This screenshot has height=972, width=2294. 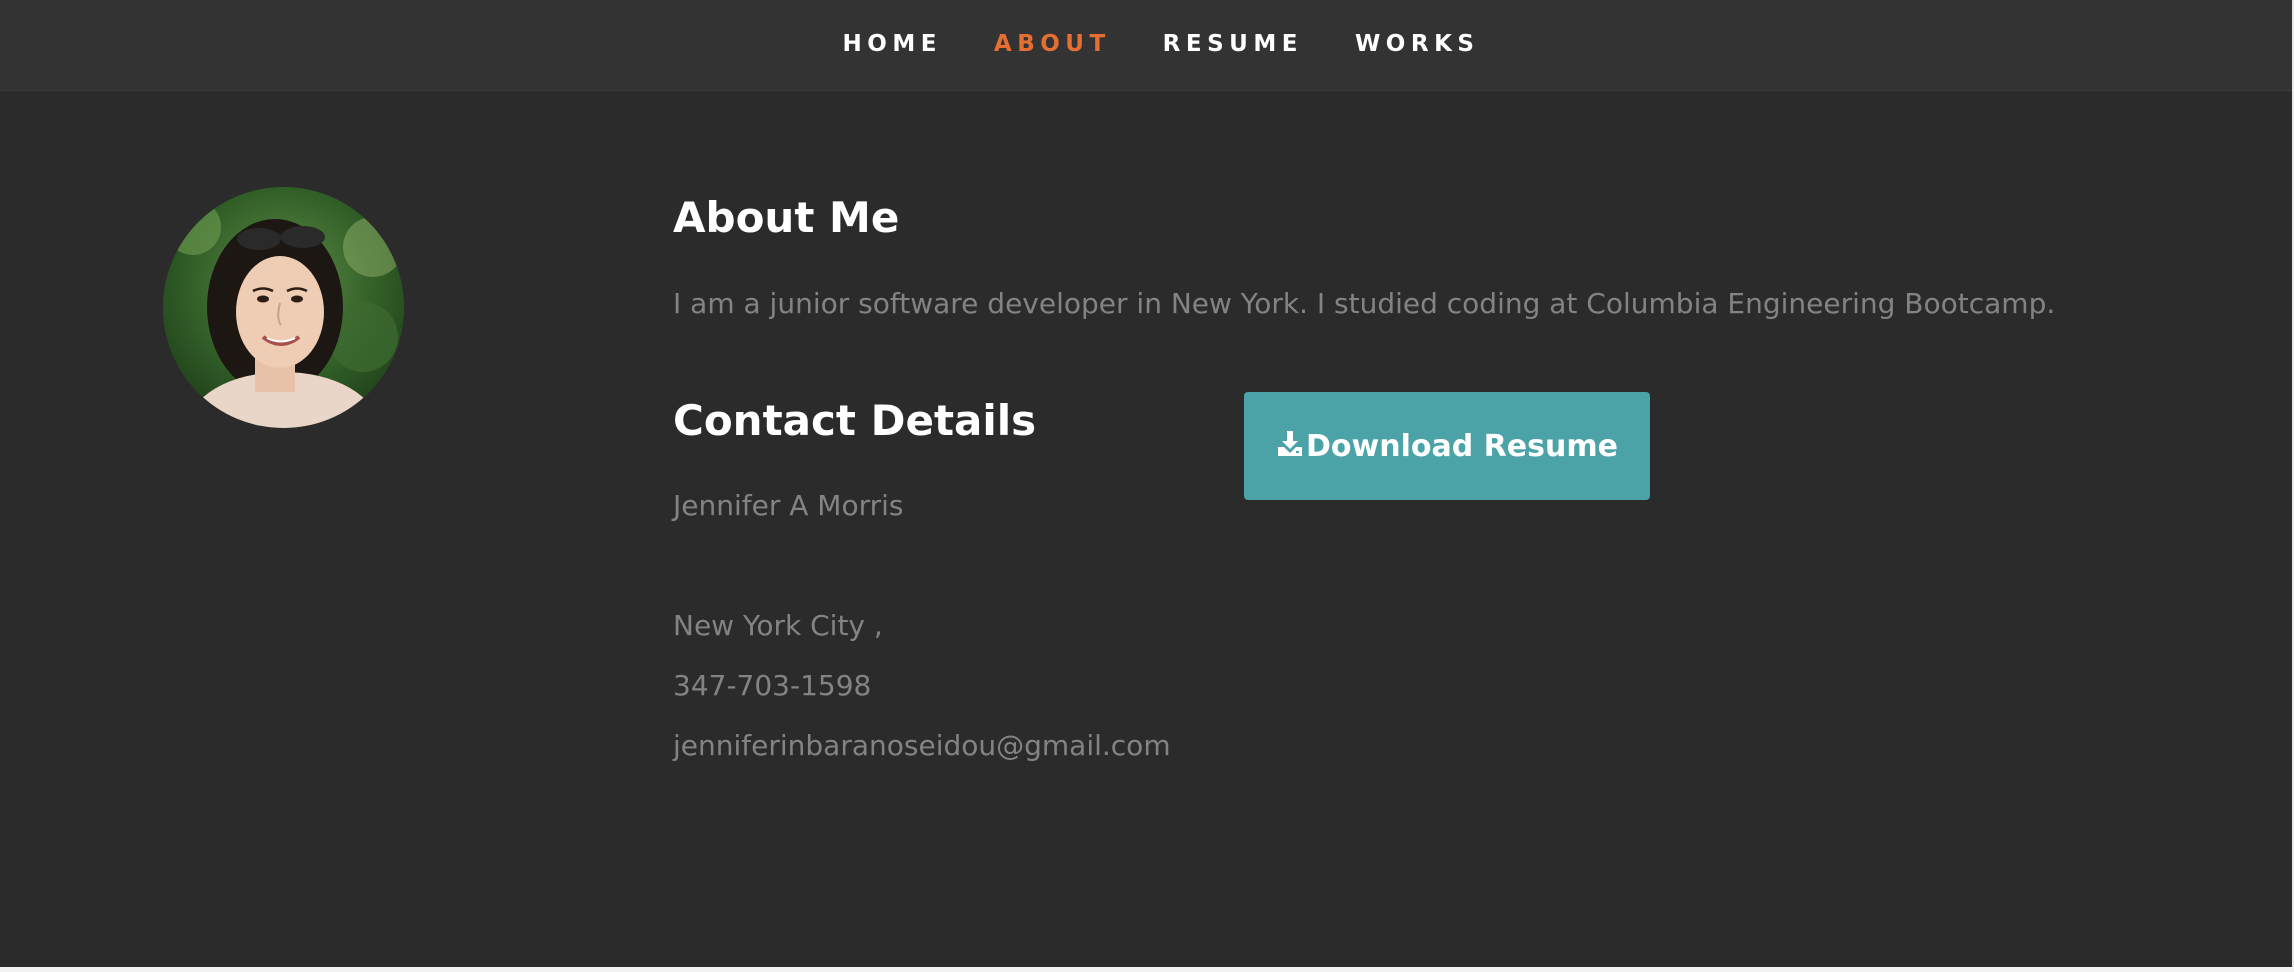 I want to click on contact-name: Jennifer A Morris, so click(x=788, y=505).